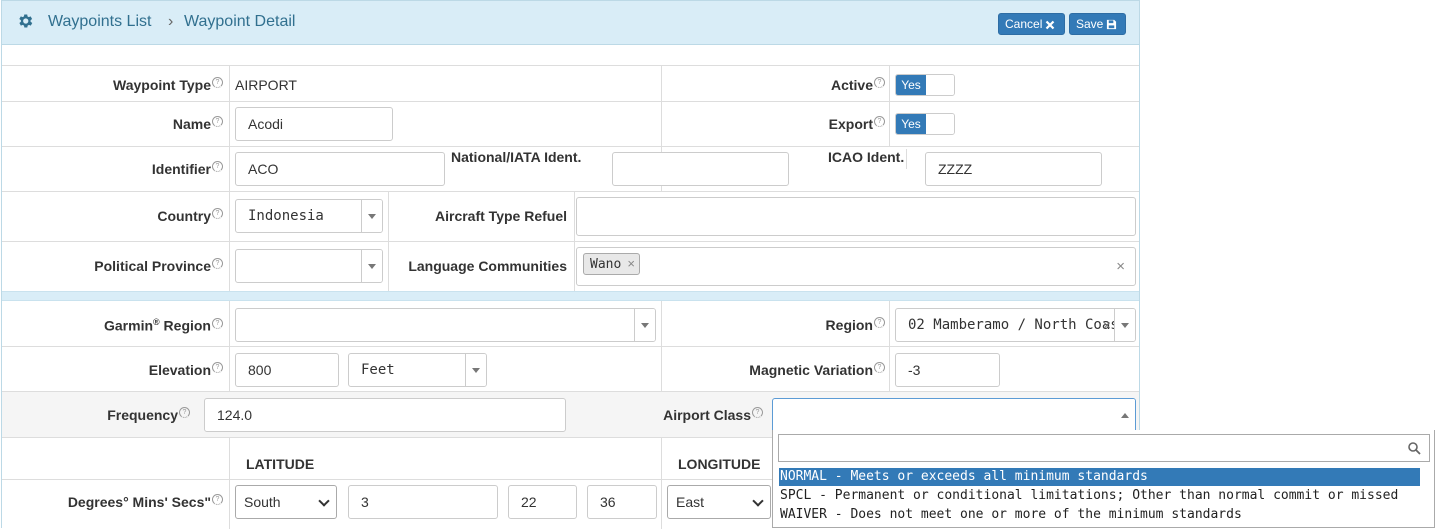  I want to click on aircraft-type-refuel-label: Aircraft Type Refuel, so click(501, 216).